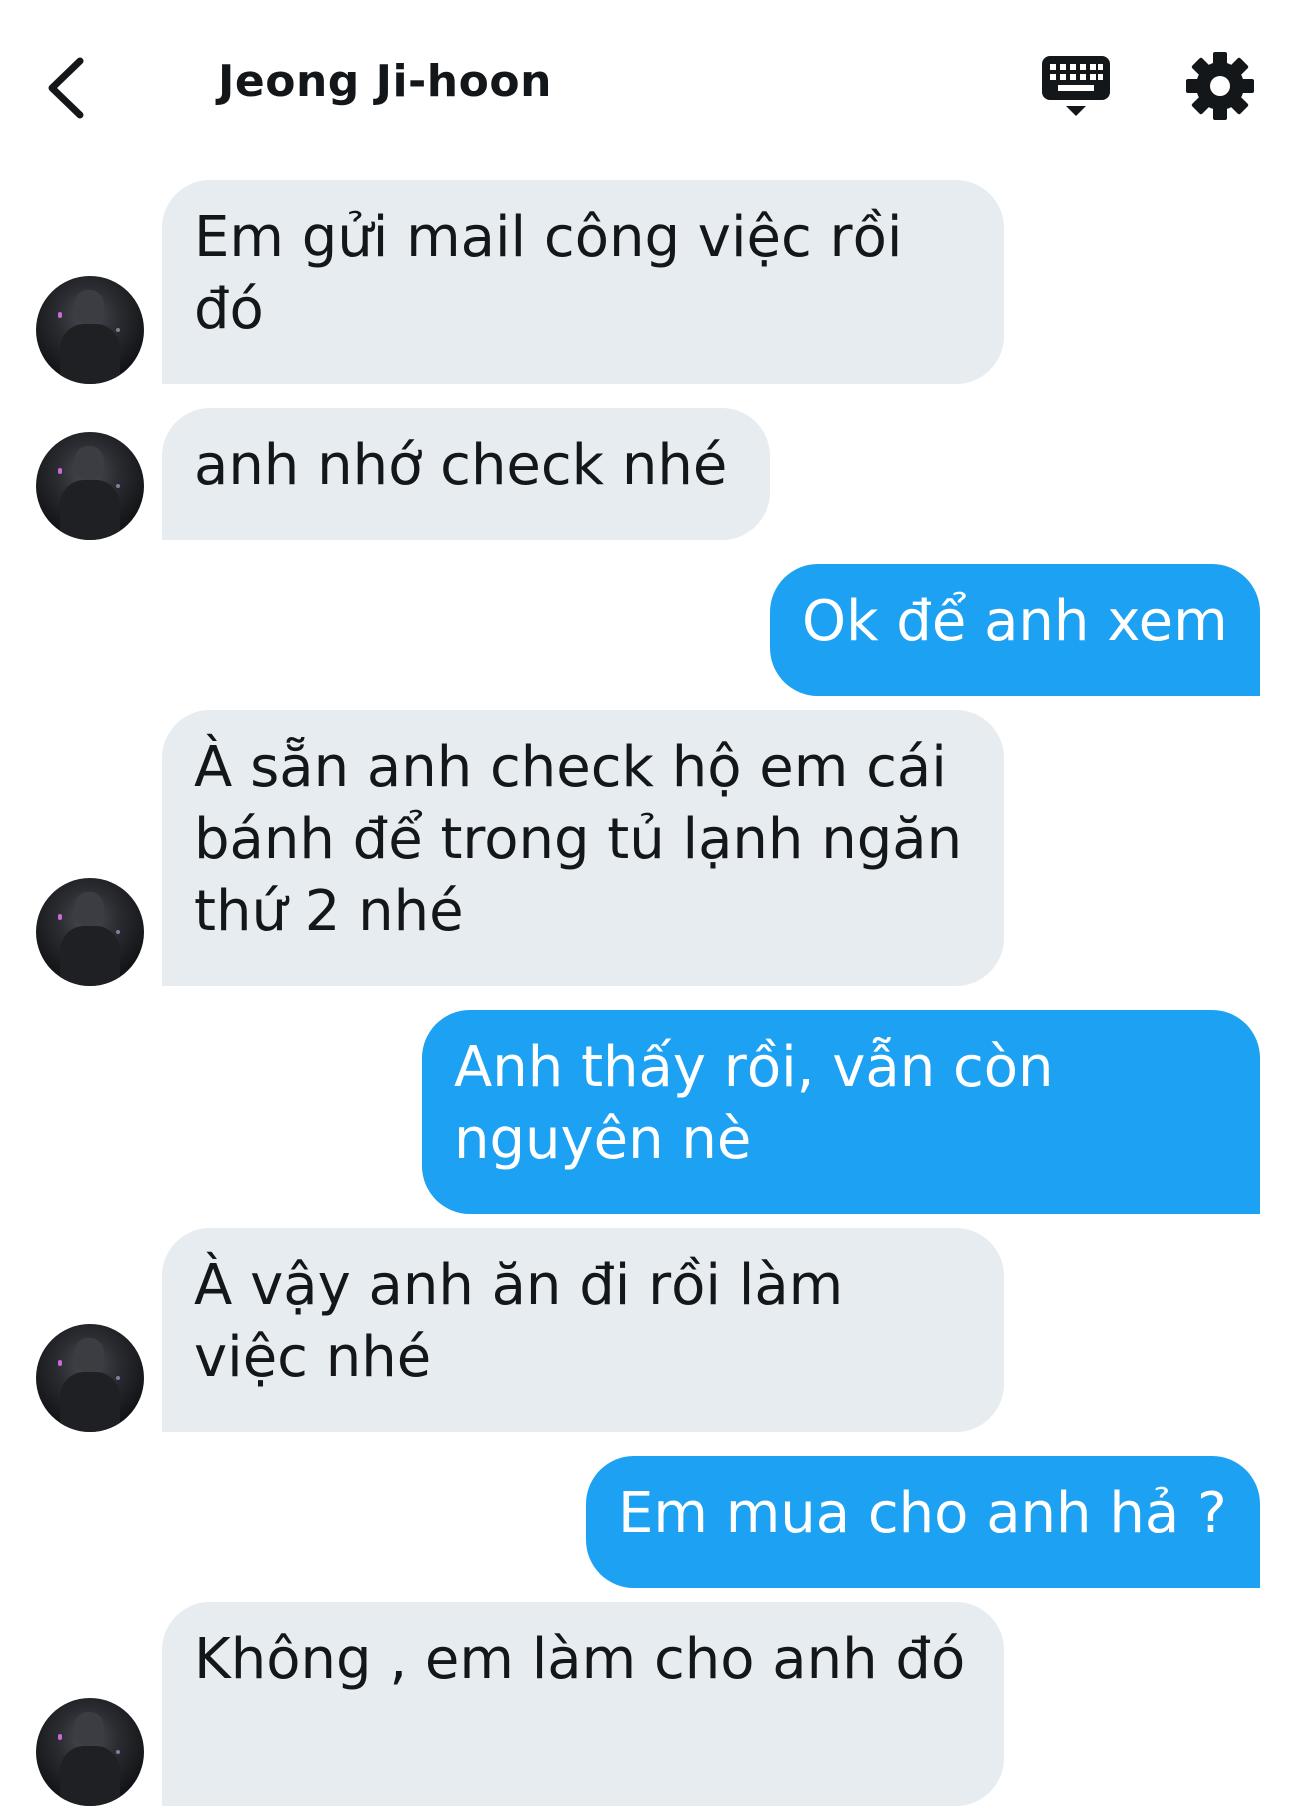 The width and height of the screenshot is (1290, 1820). I want to click on message-bubble-outgoing: Ok để anh xem, so click(1015, 630).